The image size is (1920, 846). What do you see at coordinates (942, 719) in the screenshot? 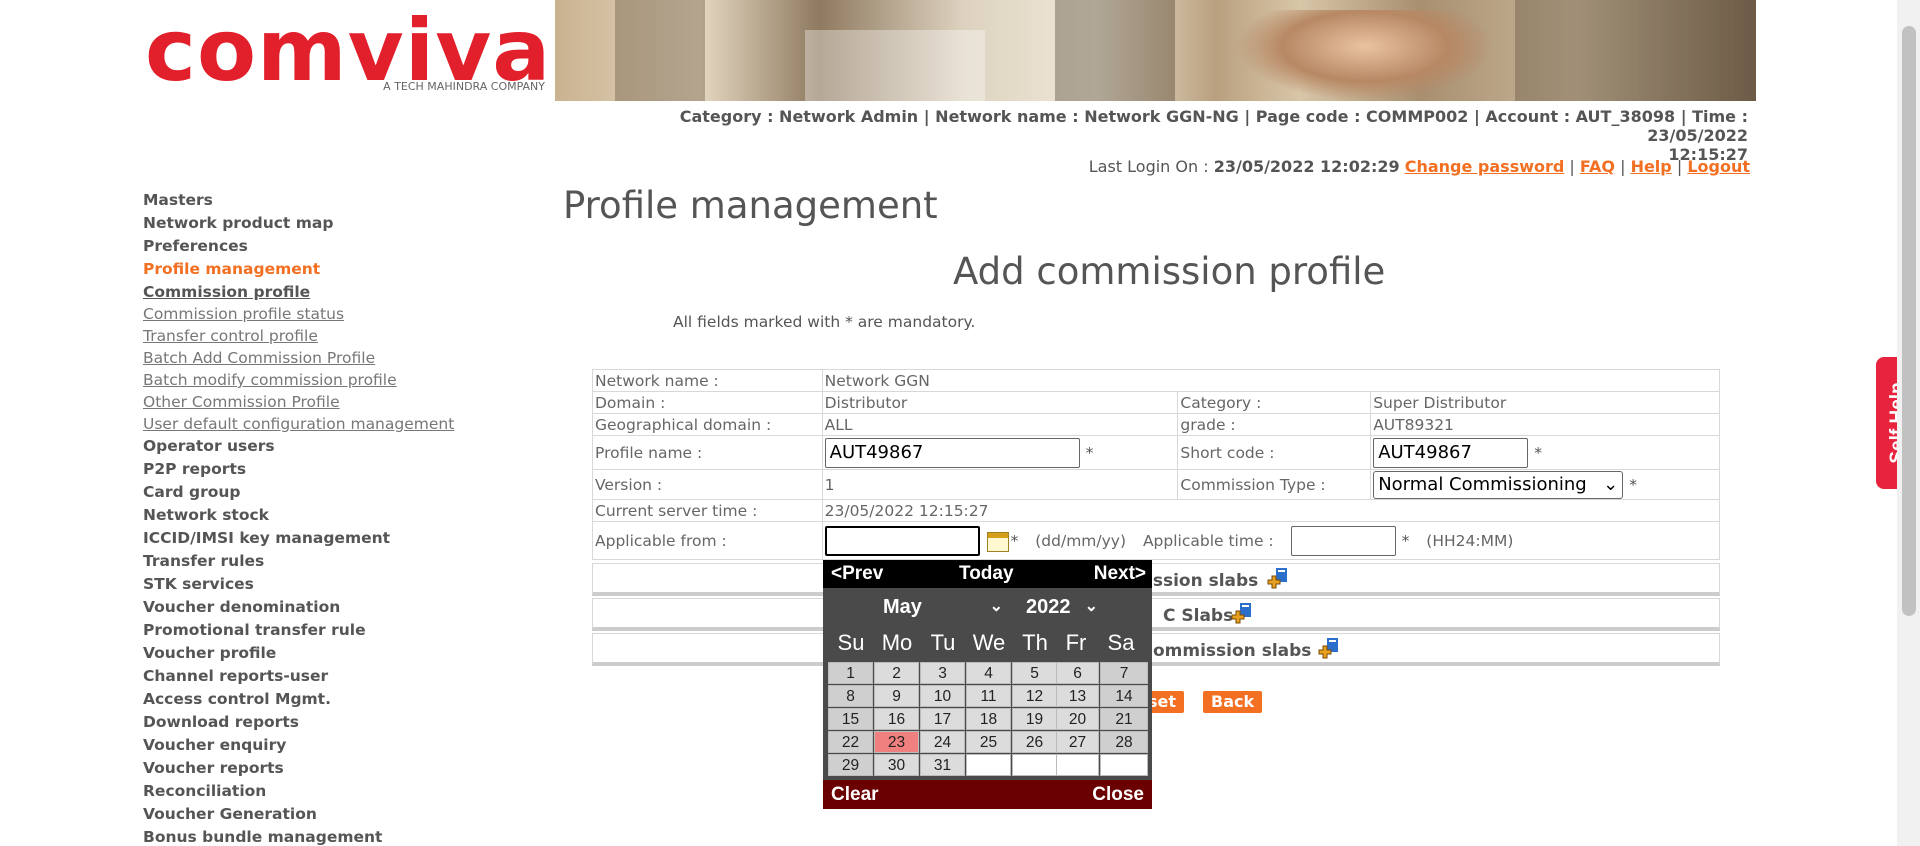
I see `calendar-day: 17` at bounding box center [942, 719].